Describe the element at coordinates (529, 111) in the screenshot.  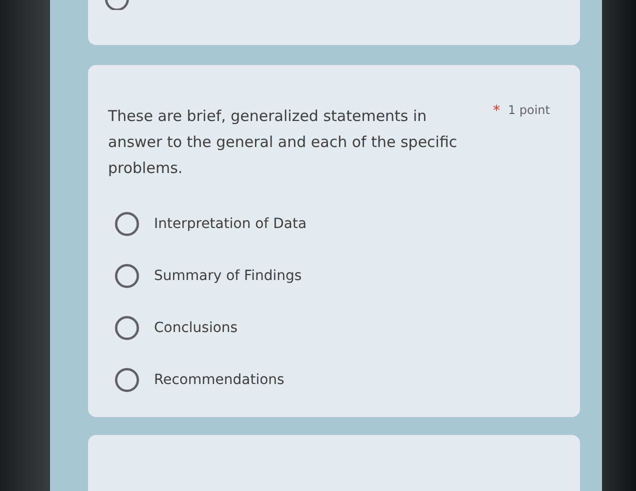
I see `points-label: 1 point` at that location.